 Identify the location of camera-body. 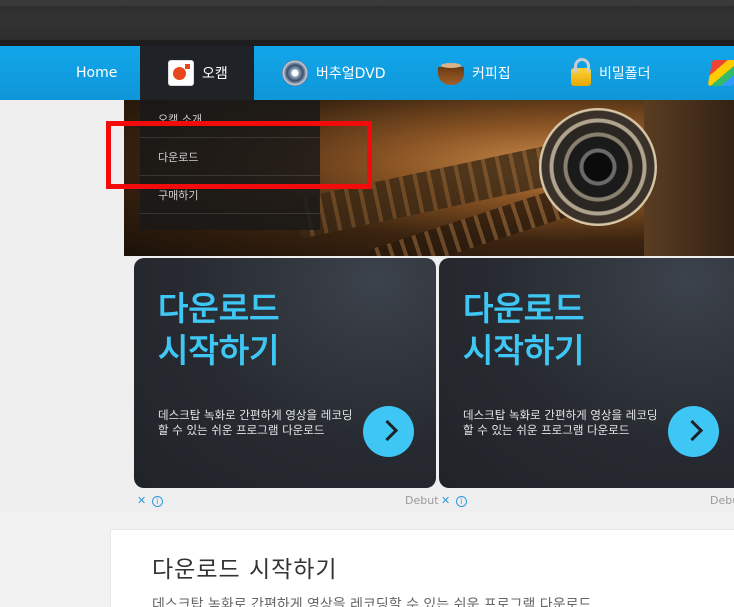
(689, 178).